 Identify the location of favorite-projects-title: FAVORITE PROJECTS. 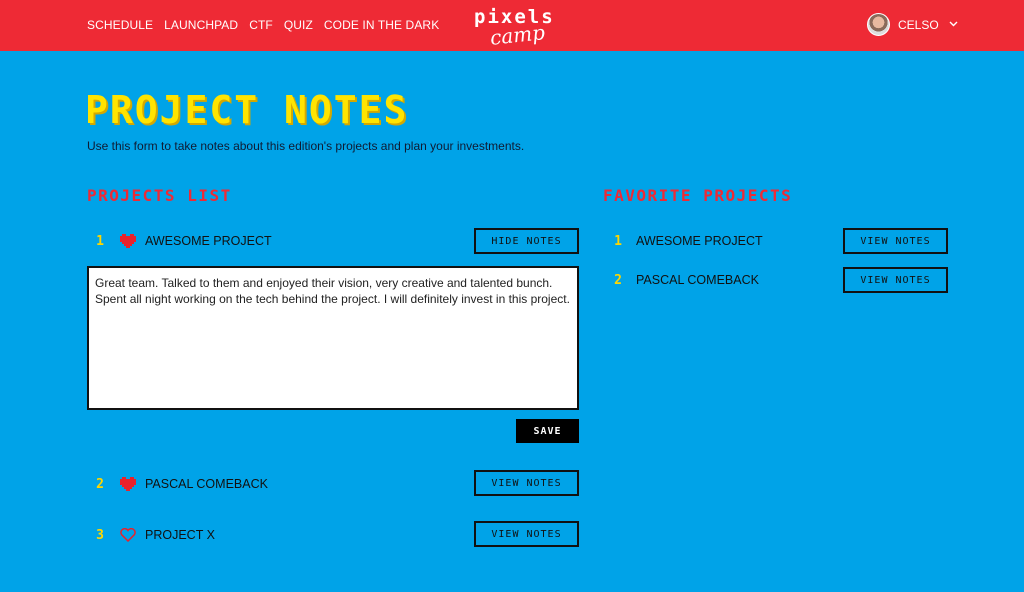
(698, 195).